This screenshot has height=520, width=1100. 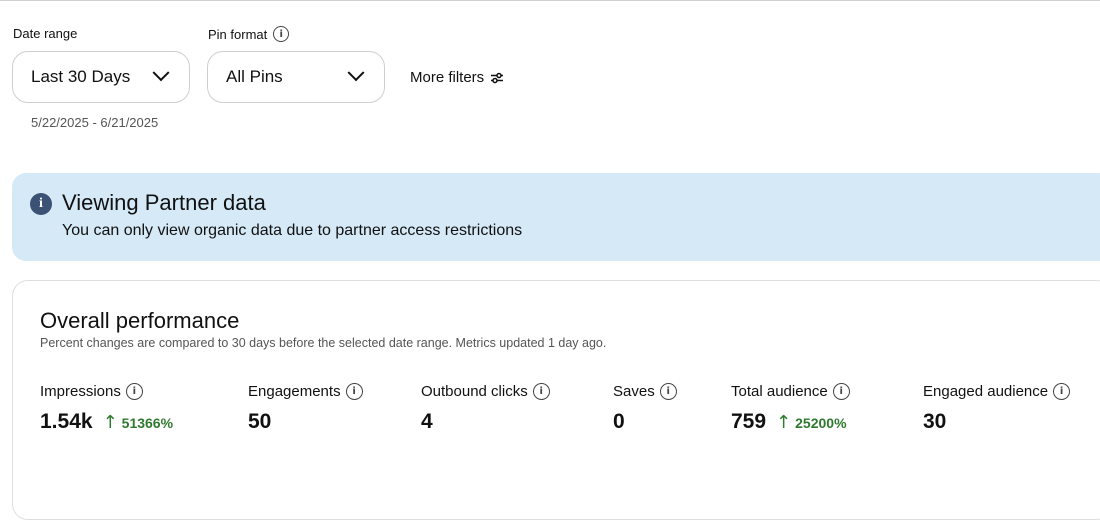 What do you see at coordinates (497, 77) in the screenshot?
I see `sliders-icon` at bounding box center [497, 77].